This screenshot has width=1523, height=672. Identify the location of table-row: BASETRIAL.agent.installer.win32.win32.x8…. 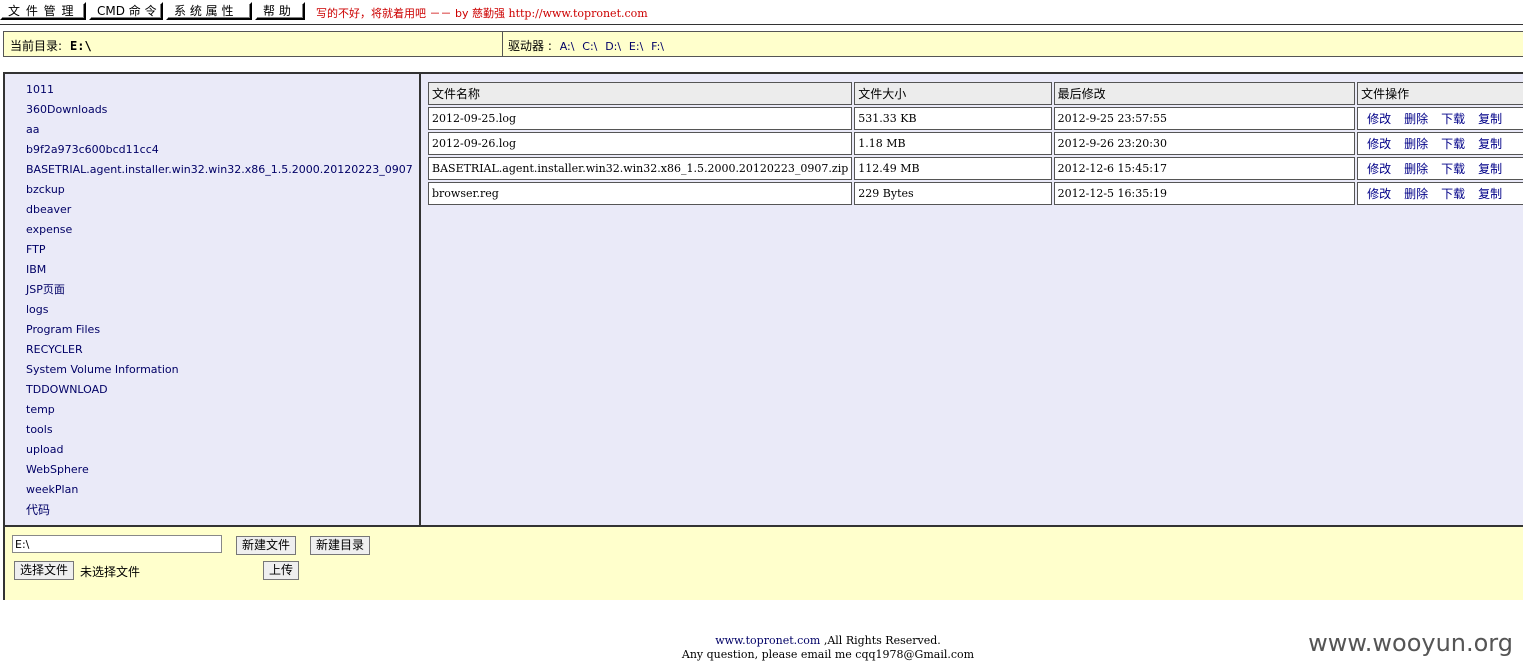
(975, 168).